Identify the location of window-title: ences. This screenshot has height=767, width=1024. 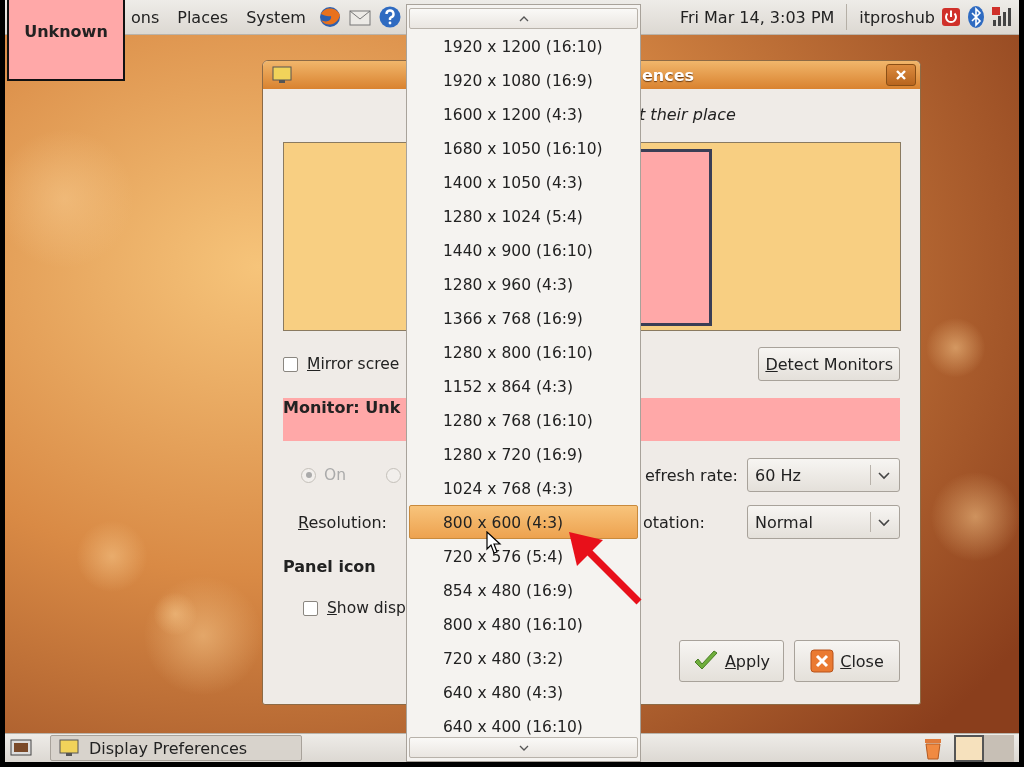
(668, 75).